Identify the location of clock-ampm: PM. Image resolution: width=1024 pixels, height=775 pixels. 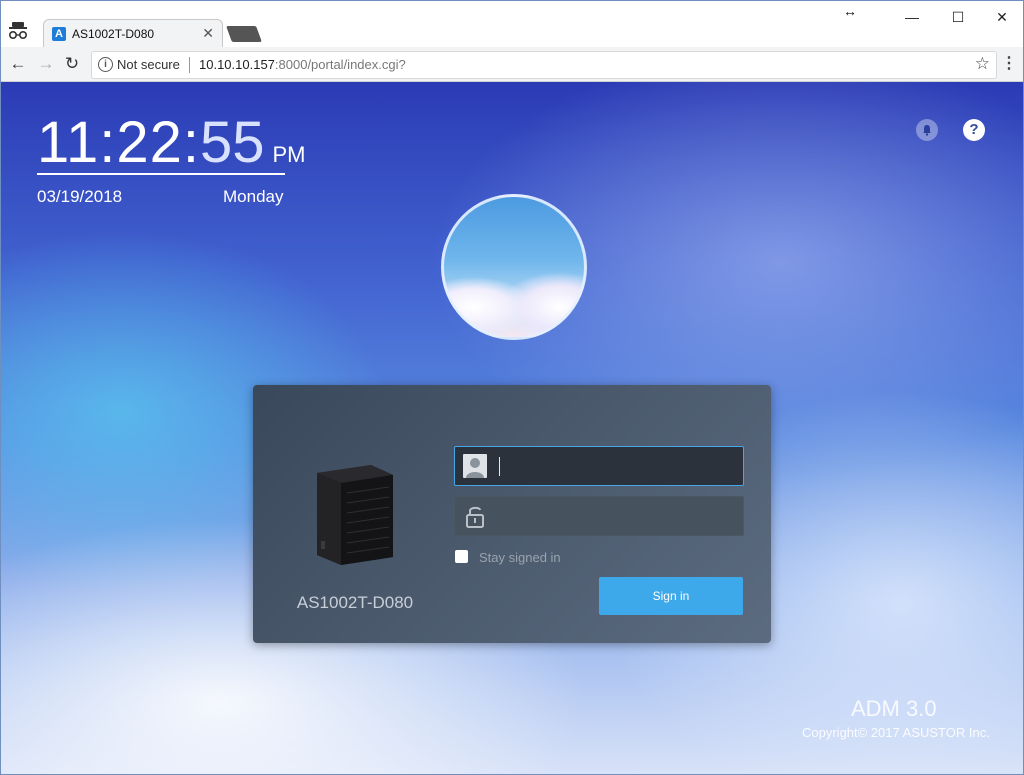
(289, 154).